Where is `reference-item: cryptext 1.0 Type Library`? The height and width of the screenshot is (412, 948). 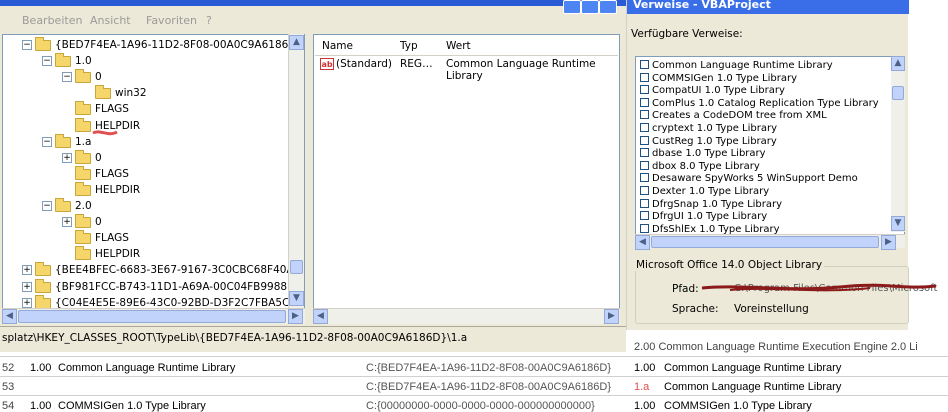
reference-item: cryptext 1.0 Type Library is located at coordinates (708, 129).